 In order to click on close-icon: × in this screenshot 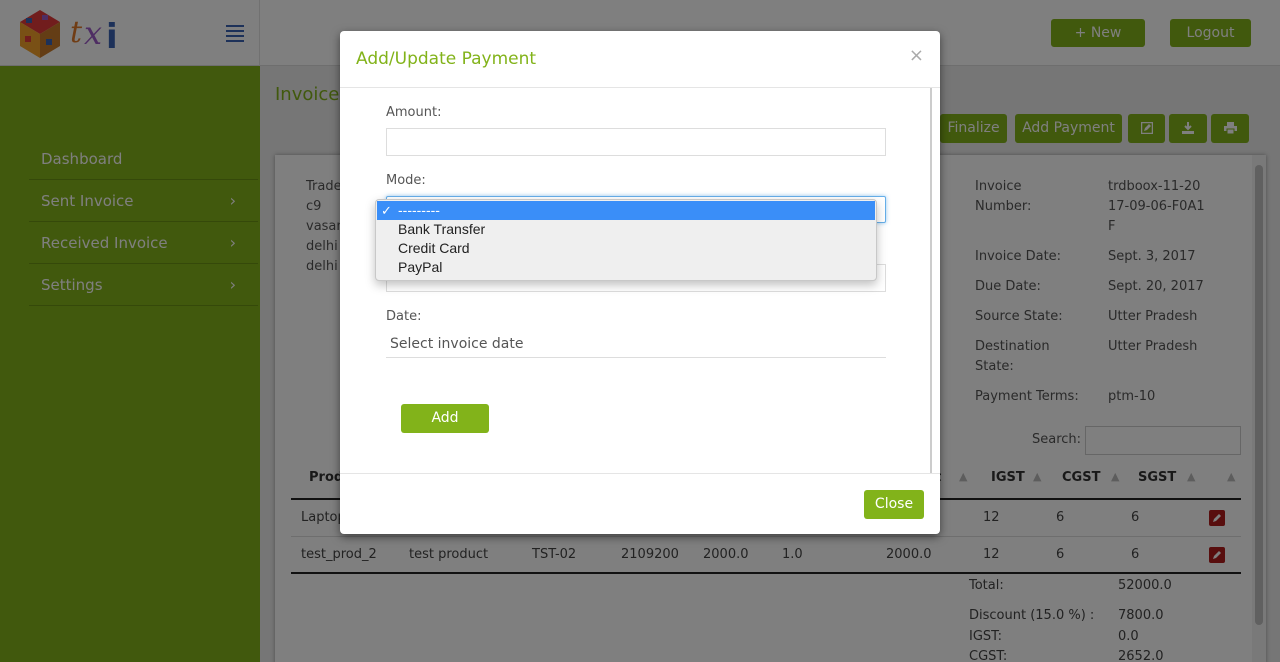, I will do `click(916, 55)`.